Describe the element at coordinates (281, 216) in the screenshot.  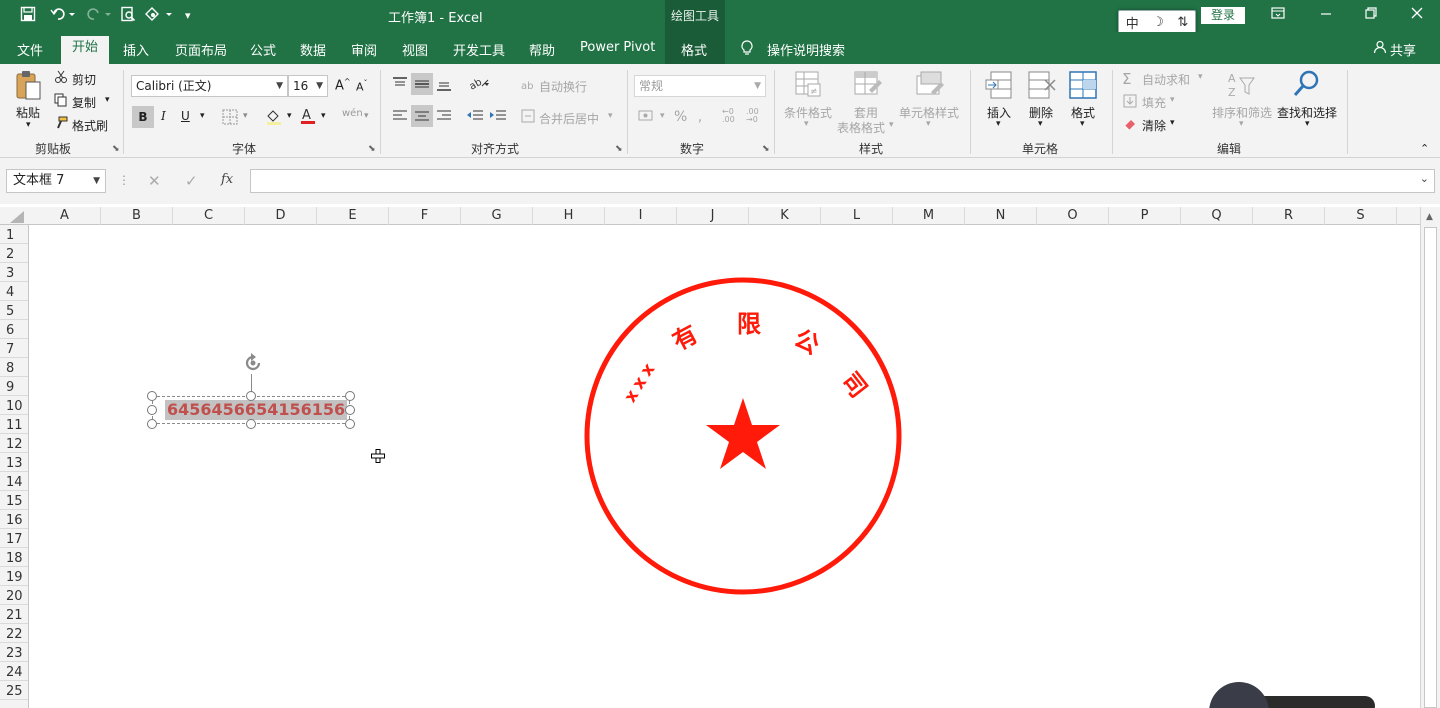
I see `column-header-d: D` at that location.